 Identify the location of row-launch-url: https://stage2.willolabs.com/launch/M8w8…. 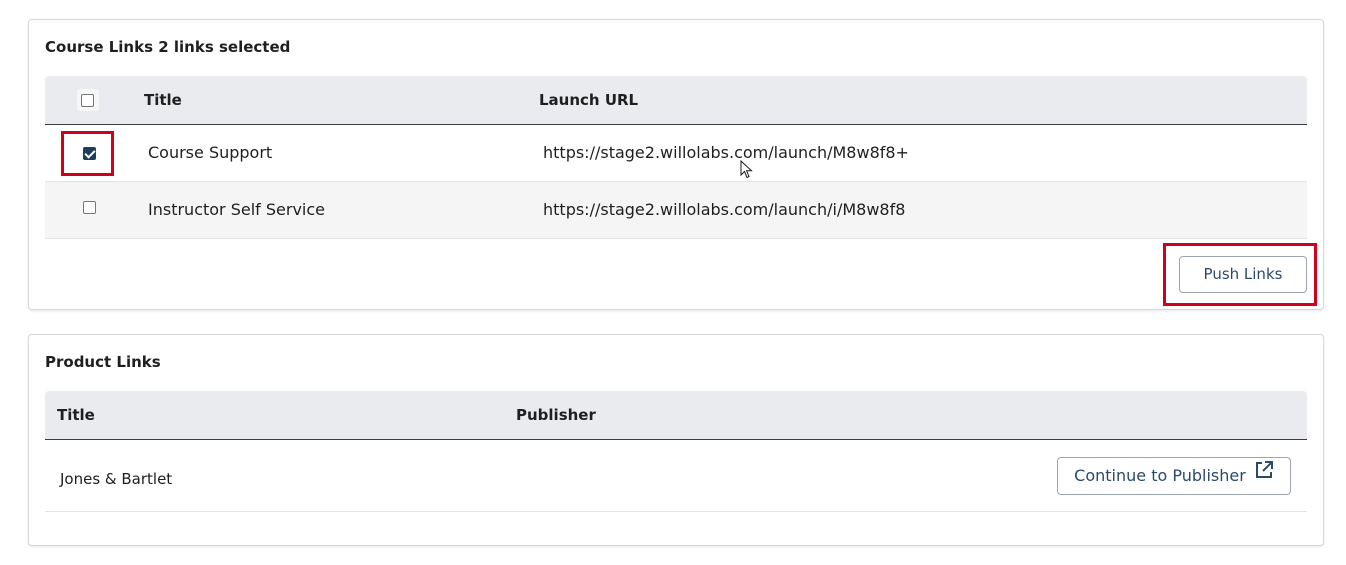
(726, 152).